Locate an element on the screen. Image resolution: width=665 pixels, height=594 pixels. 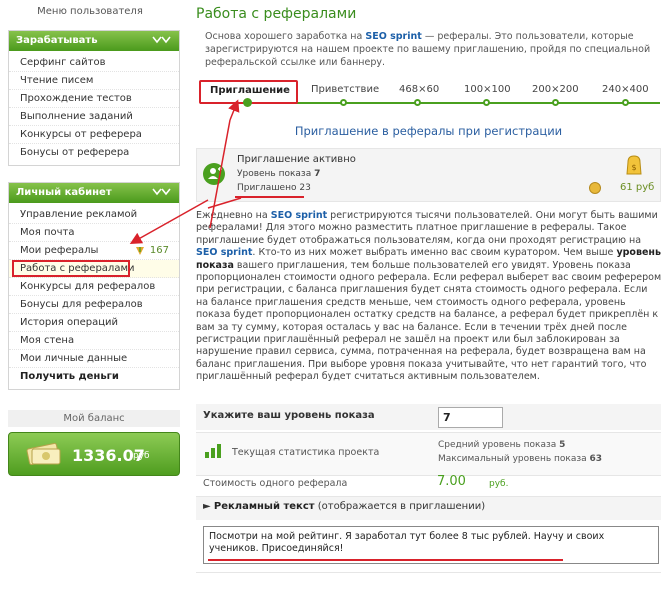
status-level: Уровень показа 7 is located at coordinates (278, 174).